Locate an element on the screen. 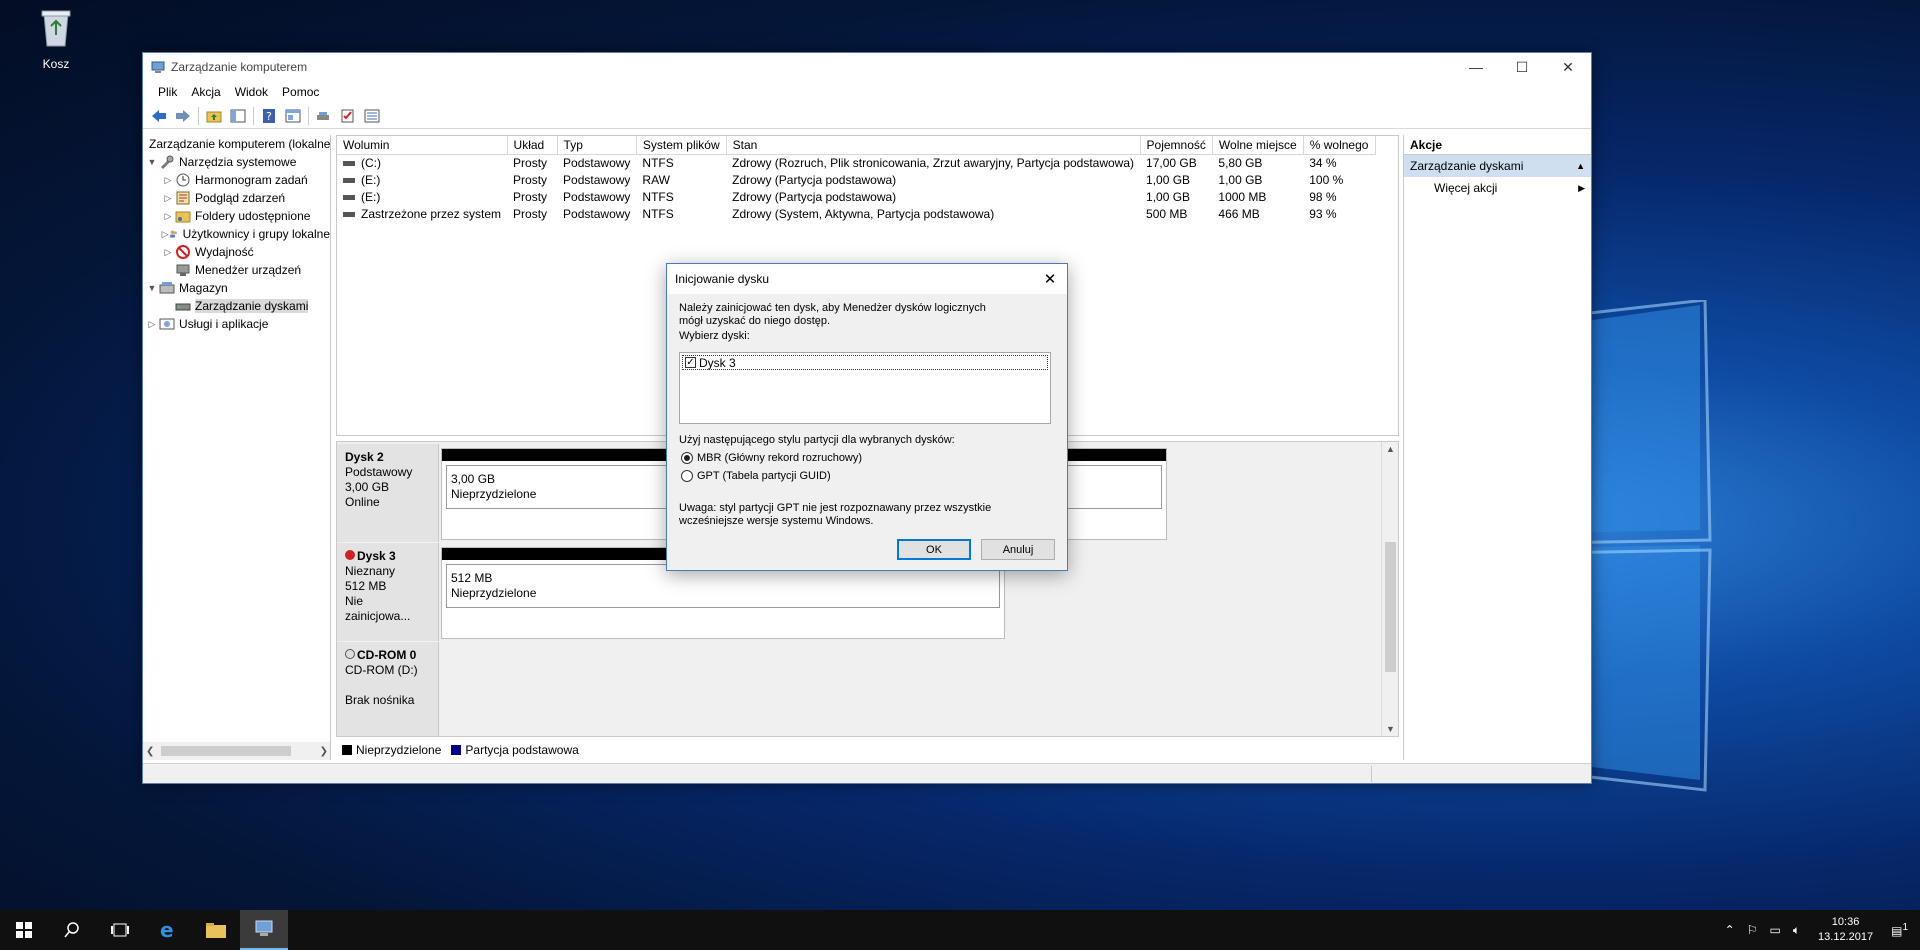 The width and height of the screenshot is (1920, 950). up-folder-icon is located at coordinates (214, 116).